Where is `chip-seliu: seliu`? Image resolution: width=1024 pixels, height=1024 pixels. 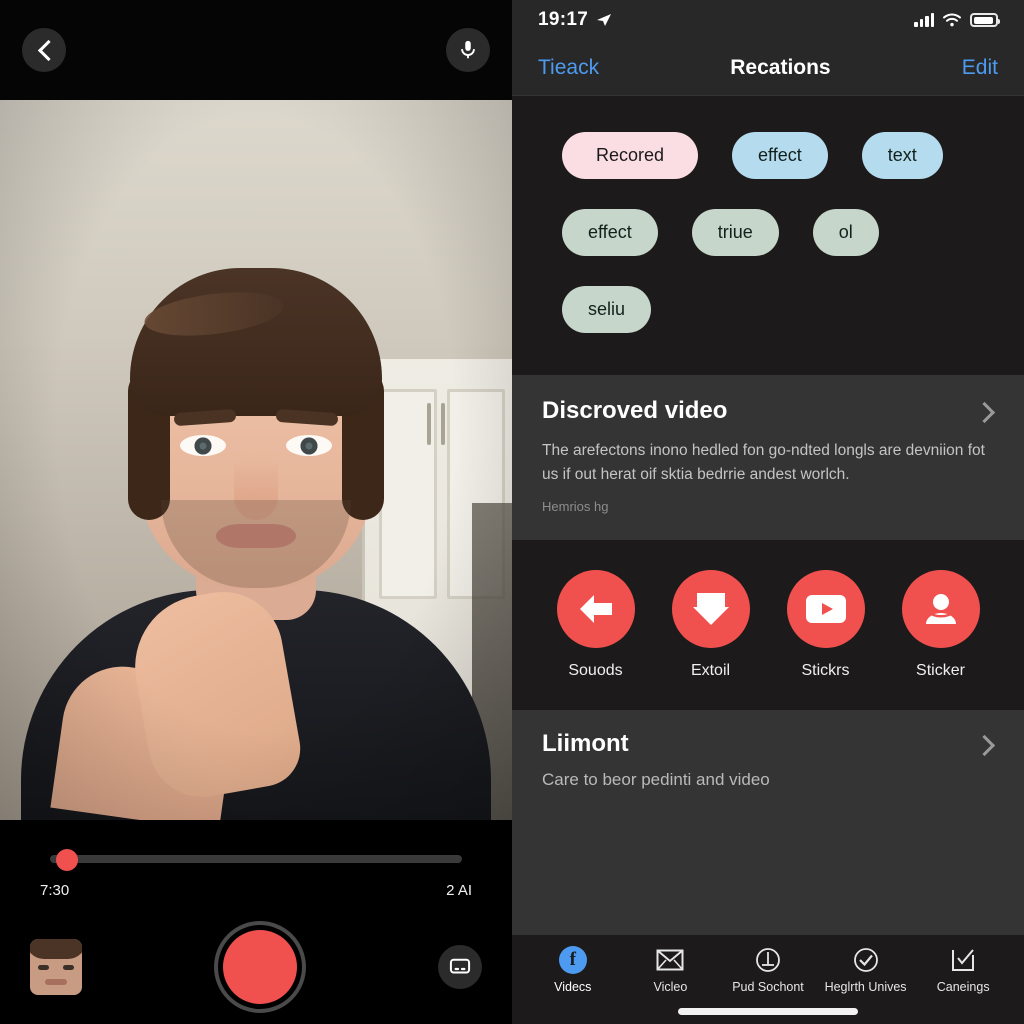
chip-seliu: seliu is located at coordinates (607, 309).